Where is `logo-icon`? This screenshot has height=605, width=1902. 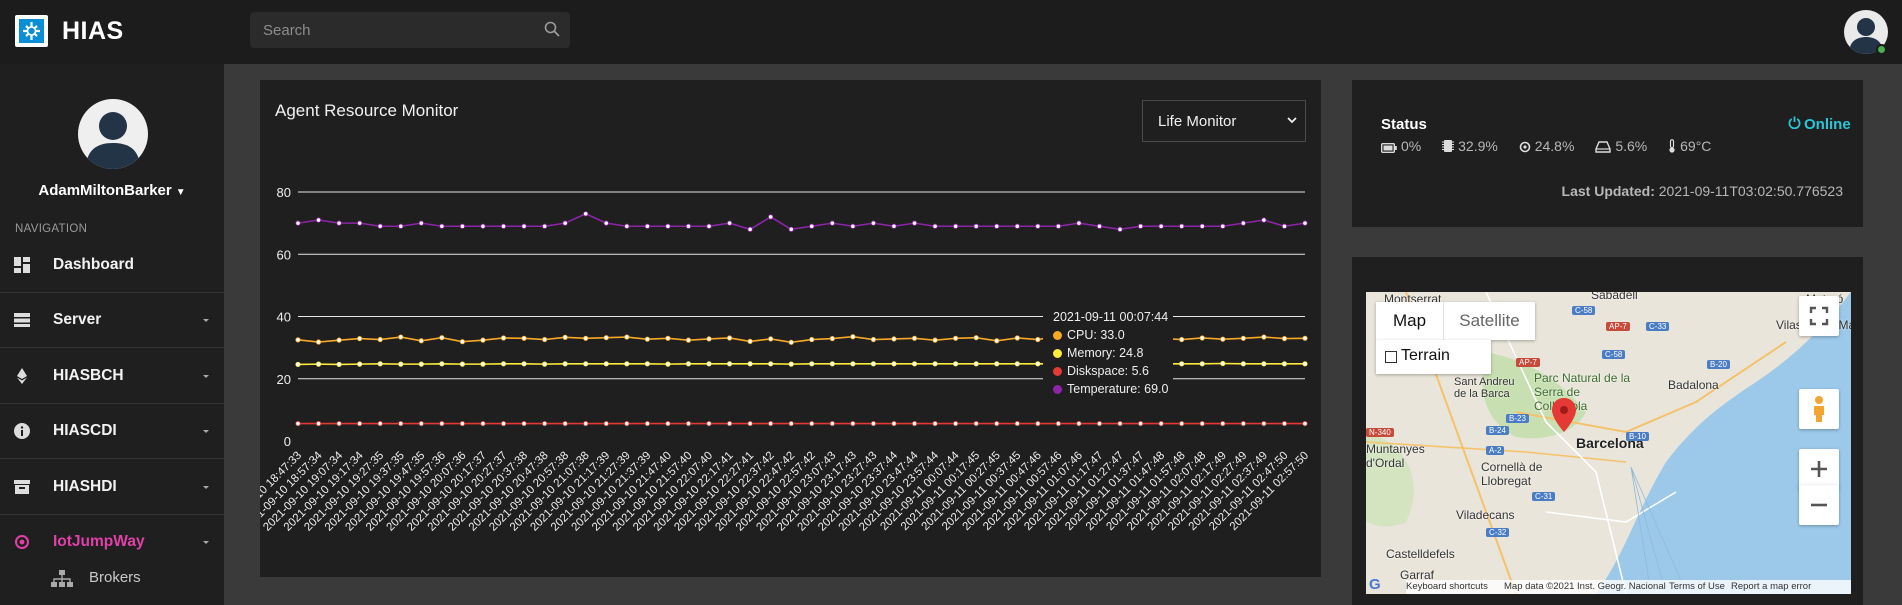
logo-icon is located at coordinates (31, 31).